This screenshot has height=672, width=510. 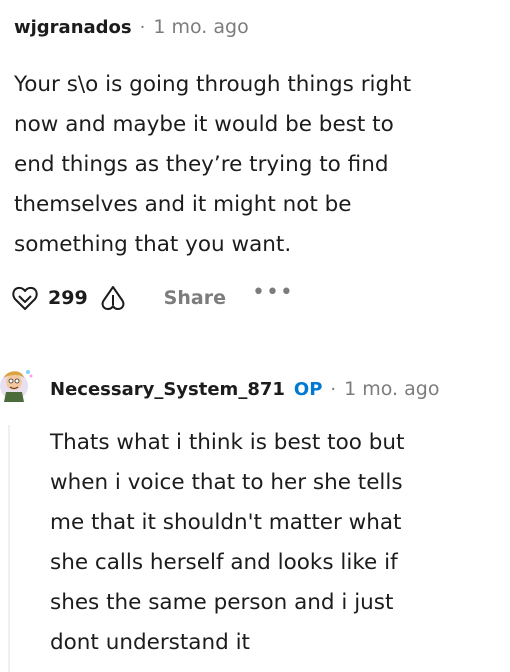 I want to click on comment-body-line: when i voice that to her she tells, so click(x=226, y=482).